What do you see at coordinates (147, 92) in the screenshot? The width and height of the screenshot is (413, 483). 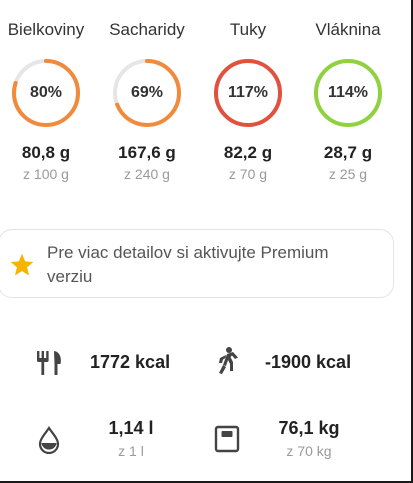 I see `macro-percent: 69%` at bounding box center [147, 92].